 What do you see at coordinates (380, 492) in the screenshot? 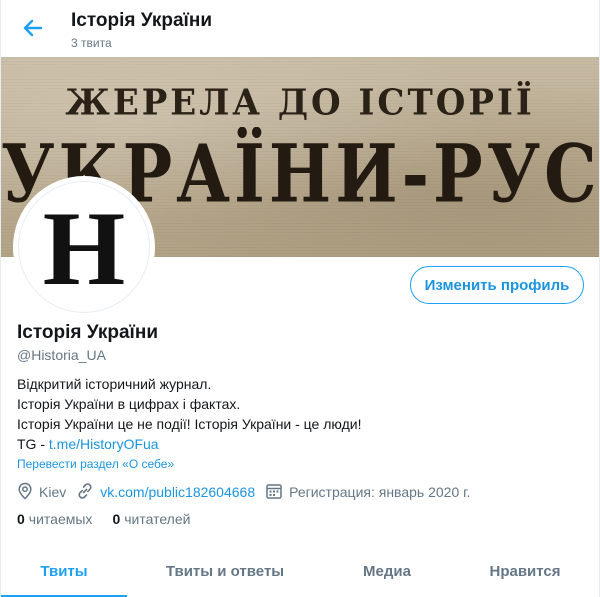
I see `join-date-text: Регистрация: январь 2020 г.` at bounding box center [380, 492].